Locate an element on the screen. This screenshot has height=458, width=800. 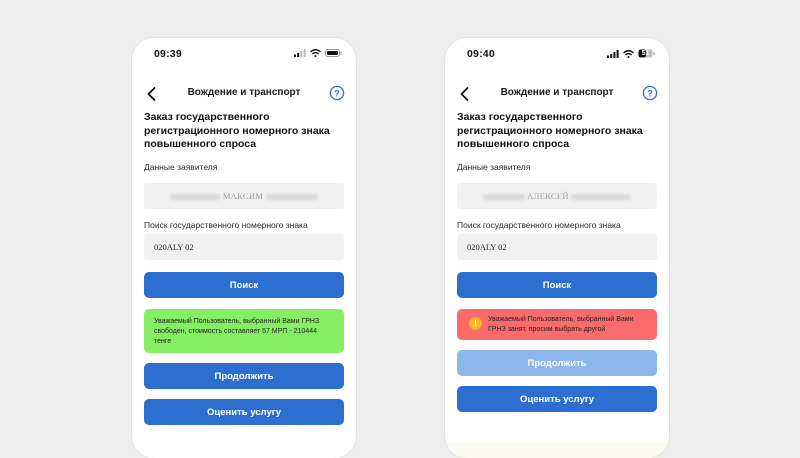
bottom-bar is located at coordinates (557, 450).